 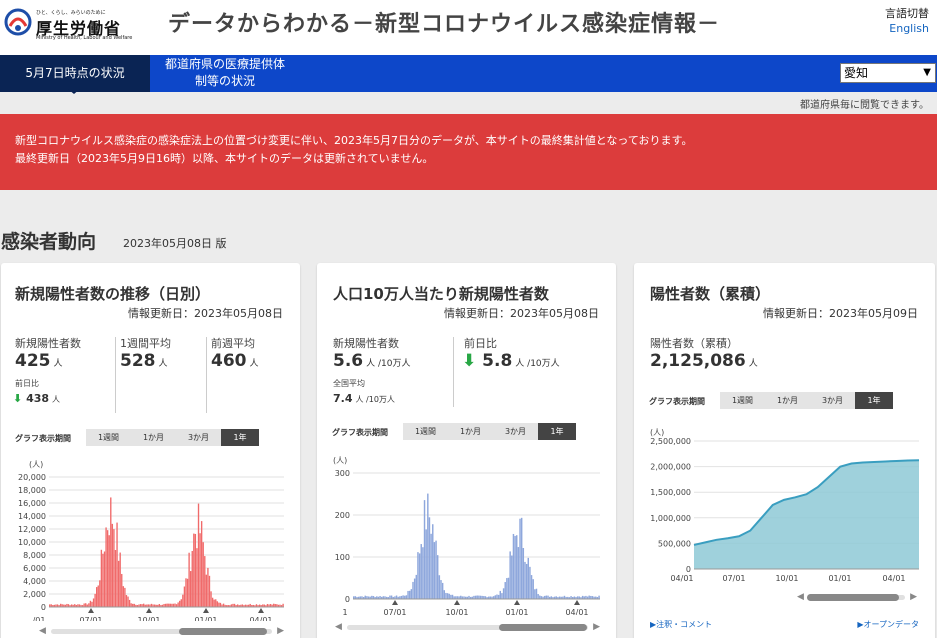 What do you see at coordinates (657, 432) in the screenshot?
I see `y-axis-unit-label: (人)` at bounding box center [657, 432].